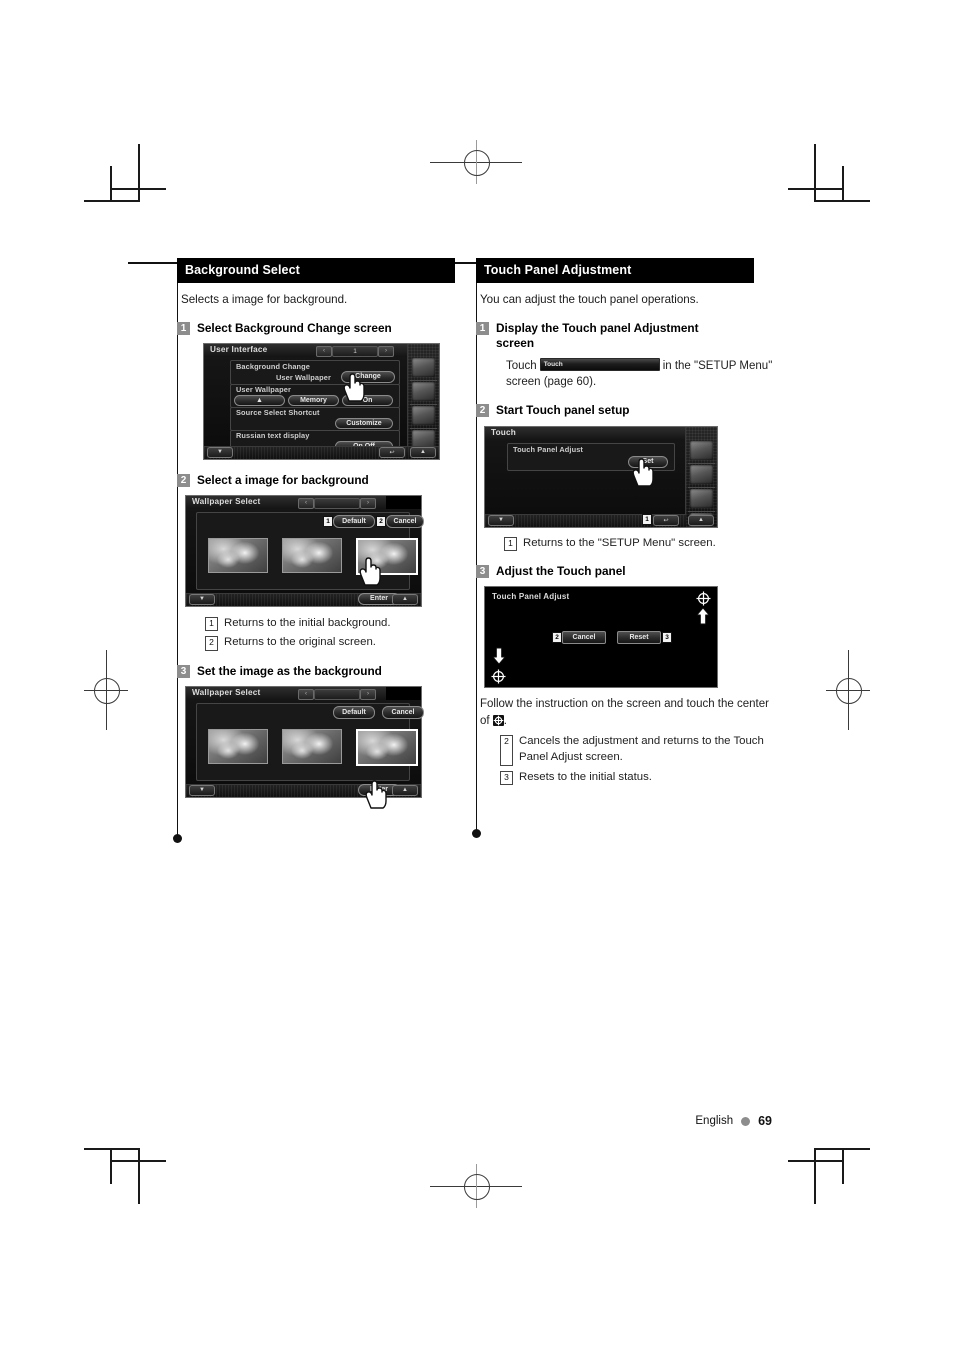 Image resolution: width=954 pixels, height=1350 pixels. I want to click on customize-button: Customize, so click(364, 423).